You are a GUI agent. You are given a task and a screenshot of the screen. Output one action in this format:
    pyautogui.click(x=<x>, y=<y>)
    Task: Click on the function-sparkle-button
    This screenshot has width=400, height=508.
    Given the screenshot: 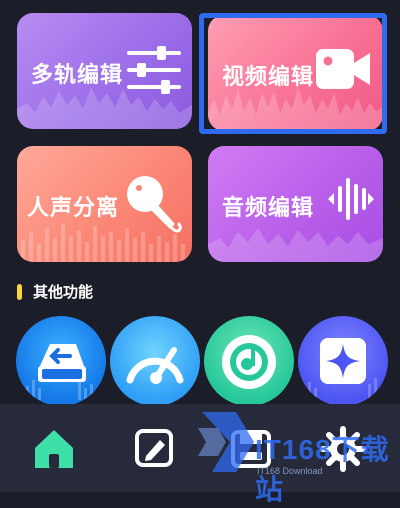 What is the action you would take?
    pyautogui.click(x=343, y=361)
    